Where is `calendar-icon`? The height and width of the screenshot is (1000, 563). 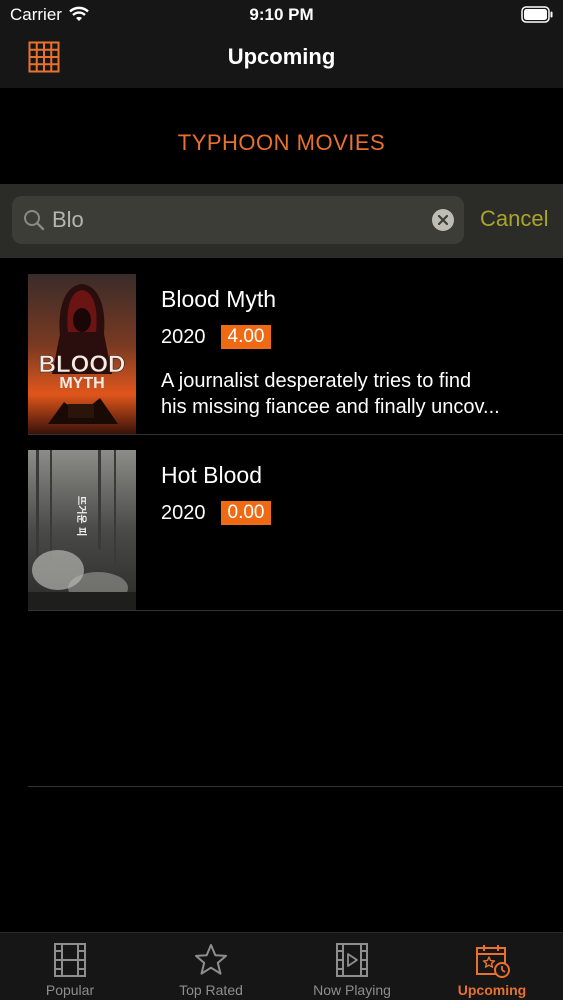
calendar-icon is located at coordinates (493, 961).